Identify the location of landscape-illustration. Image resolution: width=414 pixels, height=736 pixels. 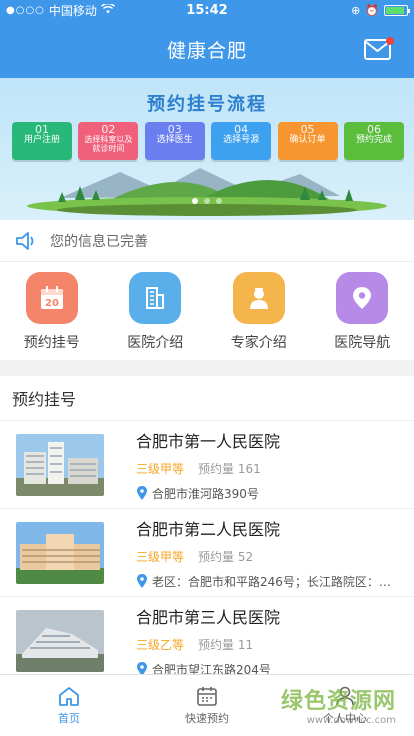
(207, 192).